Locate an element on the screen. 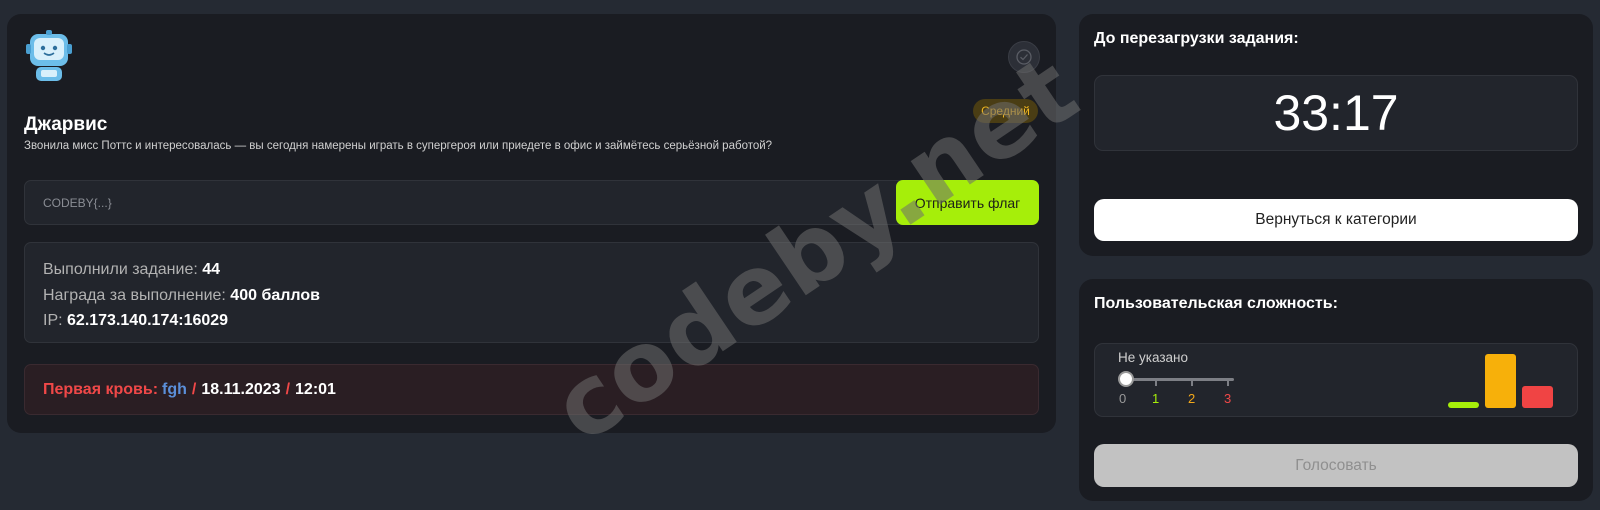 The width and height of the screenshot is (1600, 510). ip-line: IP: 62.173.140.174:16029 is located at coordinates (531, 321).